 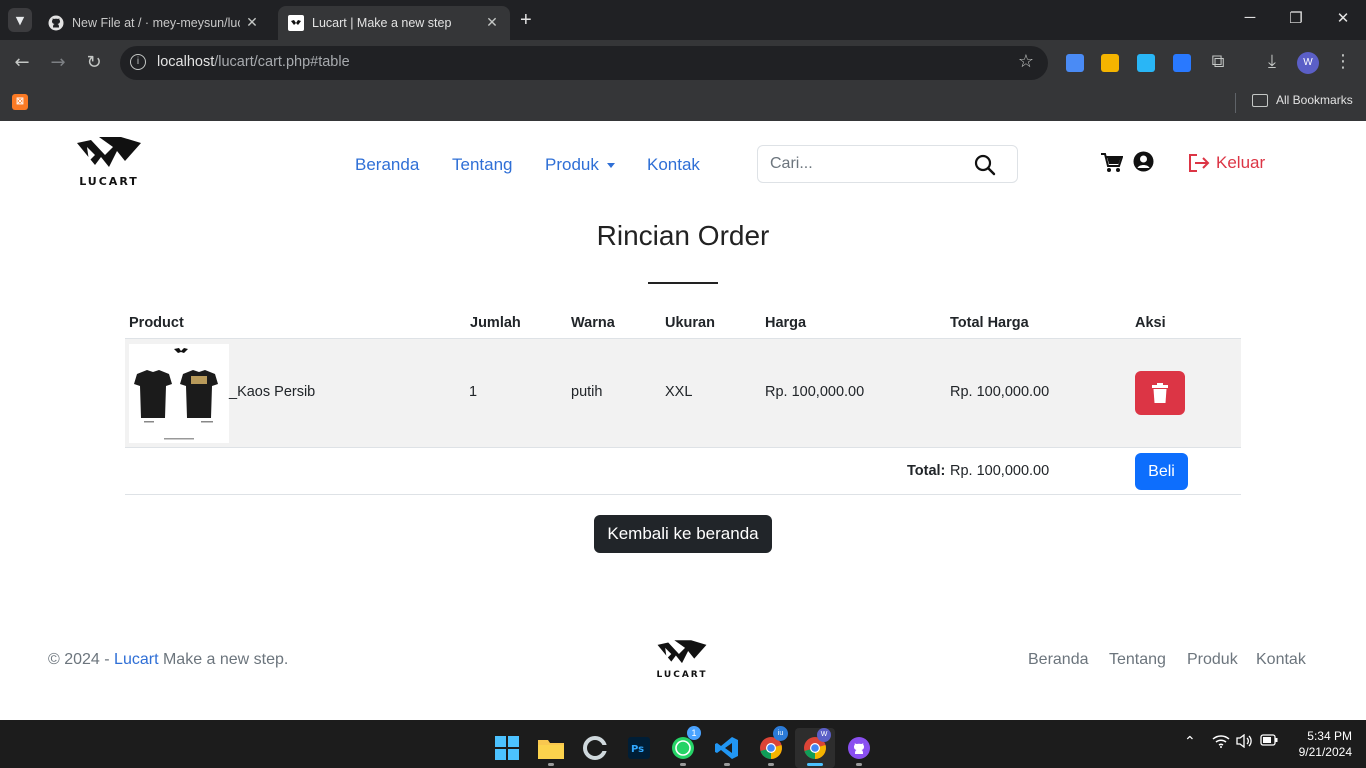 I want to click on footer-link-produk: Produk, so click(x=1212, y=660).